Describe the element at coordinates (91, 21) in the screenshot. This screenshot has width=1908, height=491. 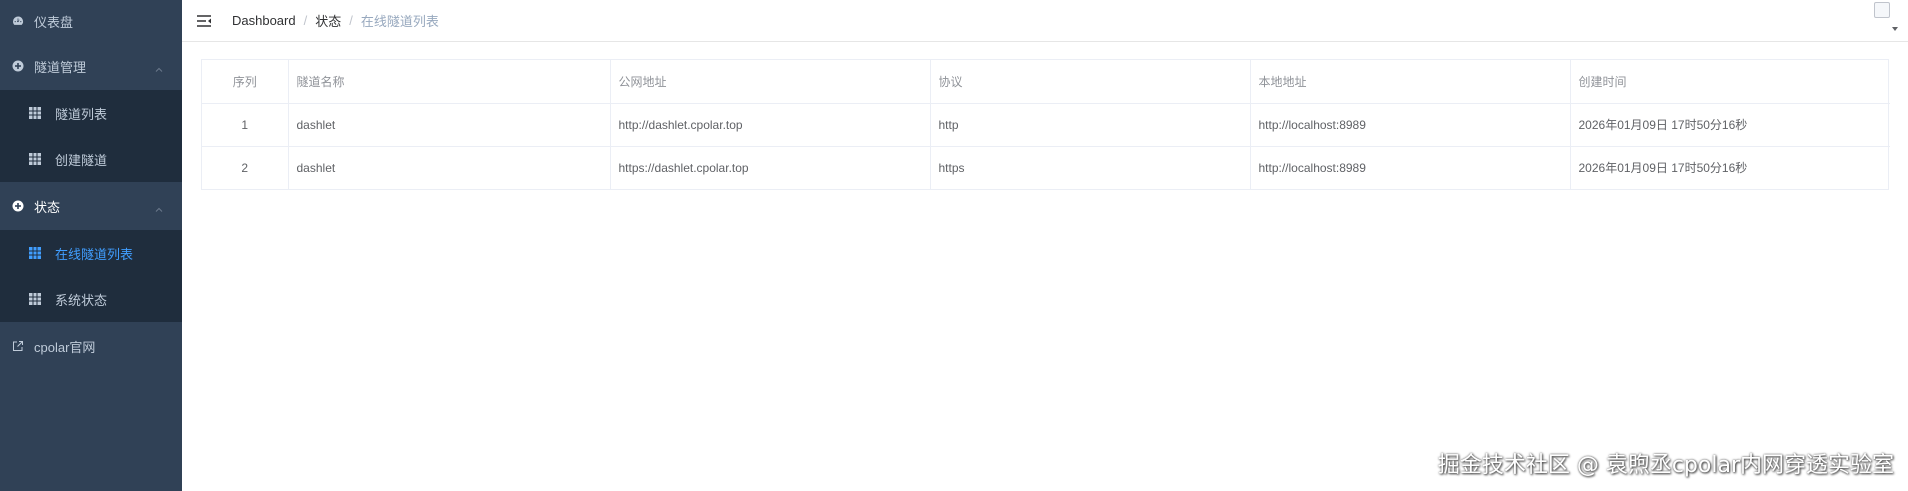
I see `sidebar-item-dashboard: 仪表盘` at that location.